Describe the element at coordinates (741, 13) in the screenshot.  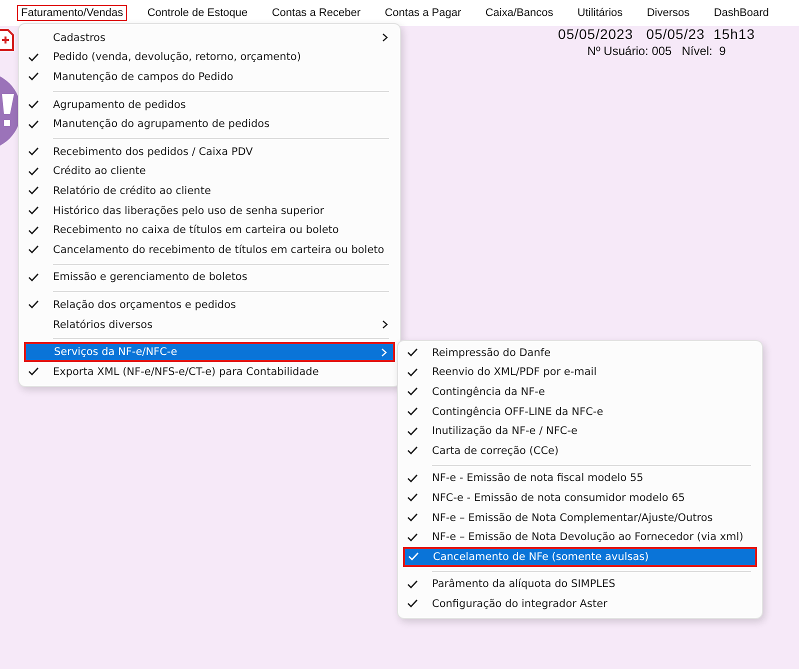
I see `menu-bar-item: DashBoard` at that location.